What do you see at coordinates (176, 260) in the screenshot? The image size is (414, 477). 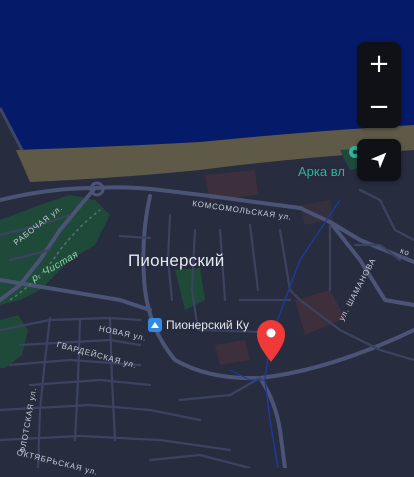 I see `district-label: Пионерский` at bounding box center [176, 260].